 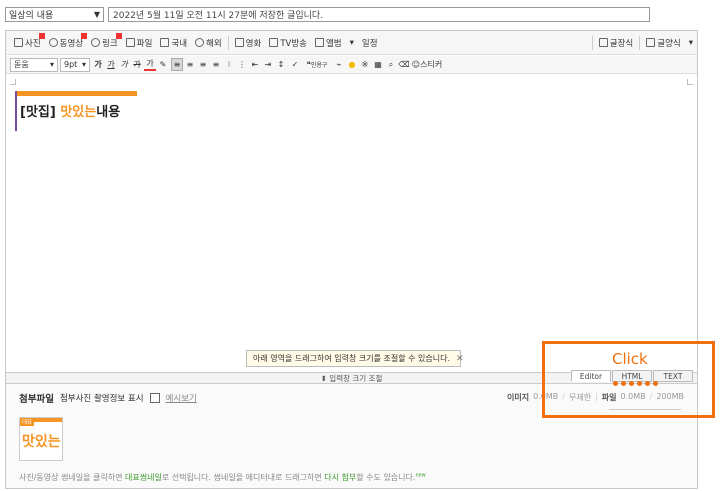 What do you see at coordinates (351, 358) in the screenshot?
I see `resize-tip-text: 아래 영역을 드래그하여 입력창 크기를 조절할 수 있습니다.` at bounding box center [351, 358].